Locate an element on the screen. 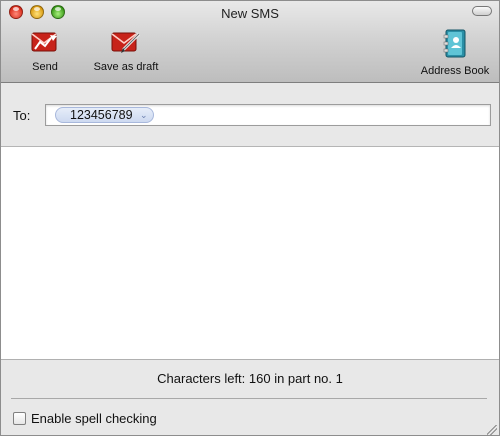  spell-check-label: Enable spell checking is located at coordinates (94, 418).